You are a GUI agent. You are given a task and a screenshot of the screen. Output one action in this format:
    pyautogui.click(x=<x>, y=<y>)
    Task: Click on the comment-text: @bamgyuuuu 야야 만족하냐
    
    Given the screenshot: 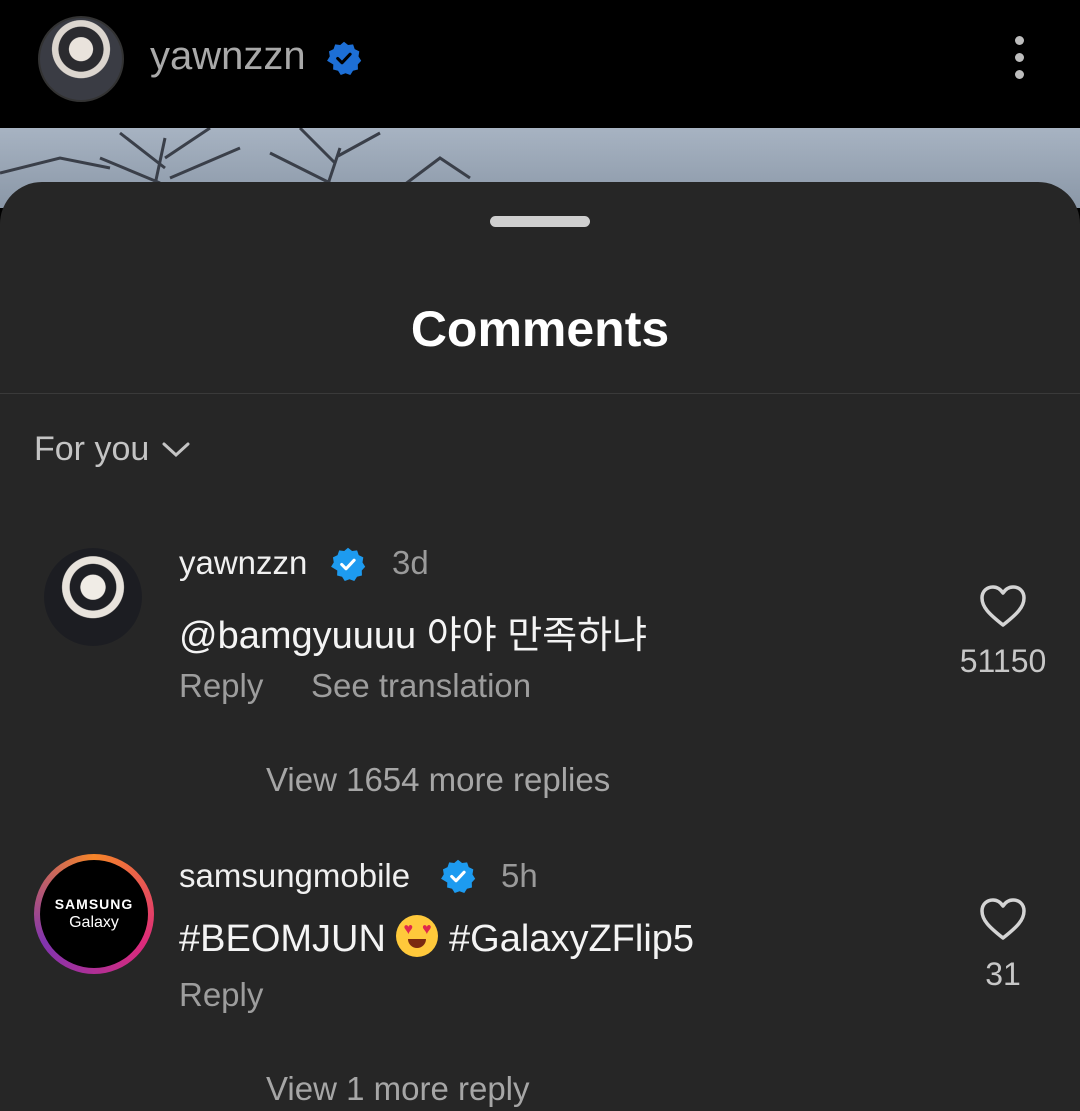 What is the action you would take?
    pyautogui.click(x=413, y=631)
    